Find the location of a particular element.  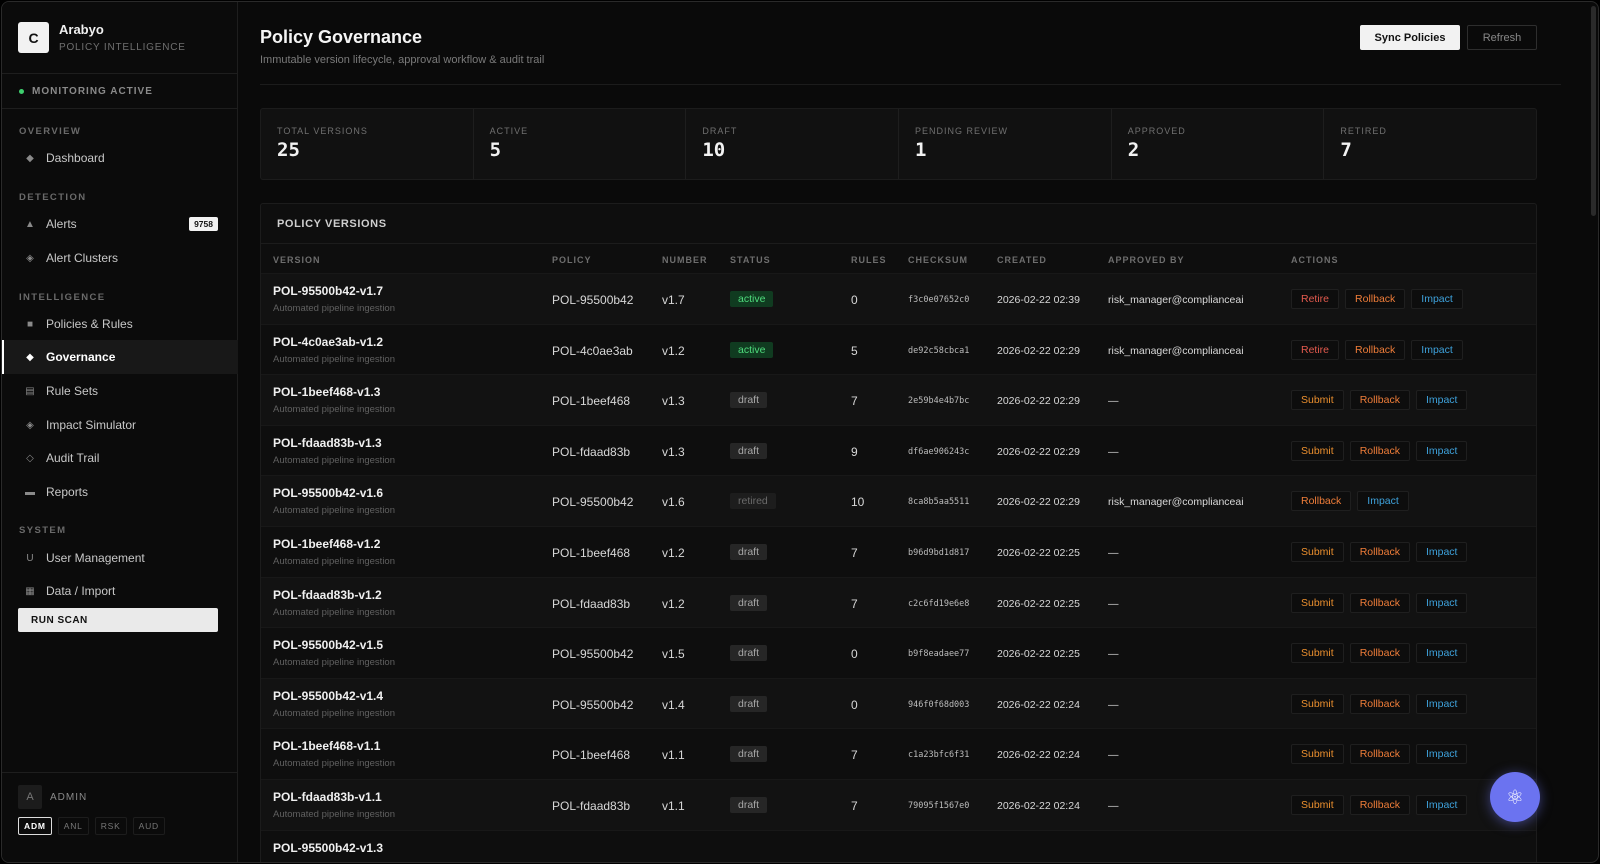

version-name: POL-fdaad83b-v1.2 is located at coordinates (327, 595).